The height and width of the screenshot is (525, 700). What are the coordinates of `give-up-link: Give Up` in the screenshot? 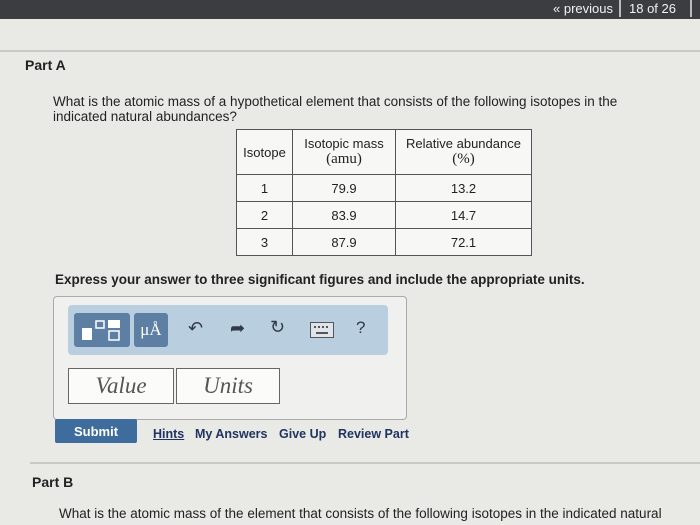 It's located at (302, 434).